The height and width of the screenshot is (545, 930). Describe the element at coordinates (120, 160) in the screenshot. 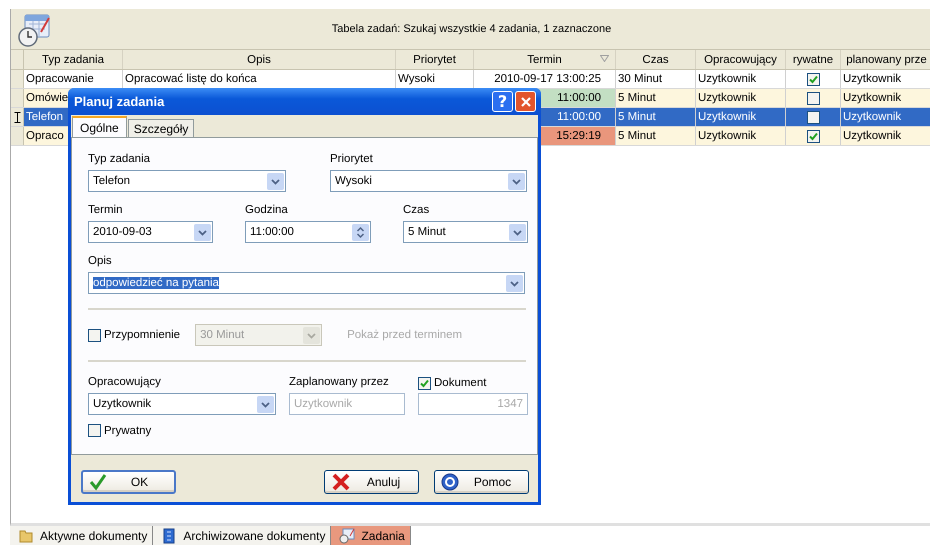

I see `field-label: Typ zadania` at that location.